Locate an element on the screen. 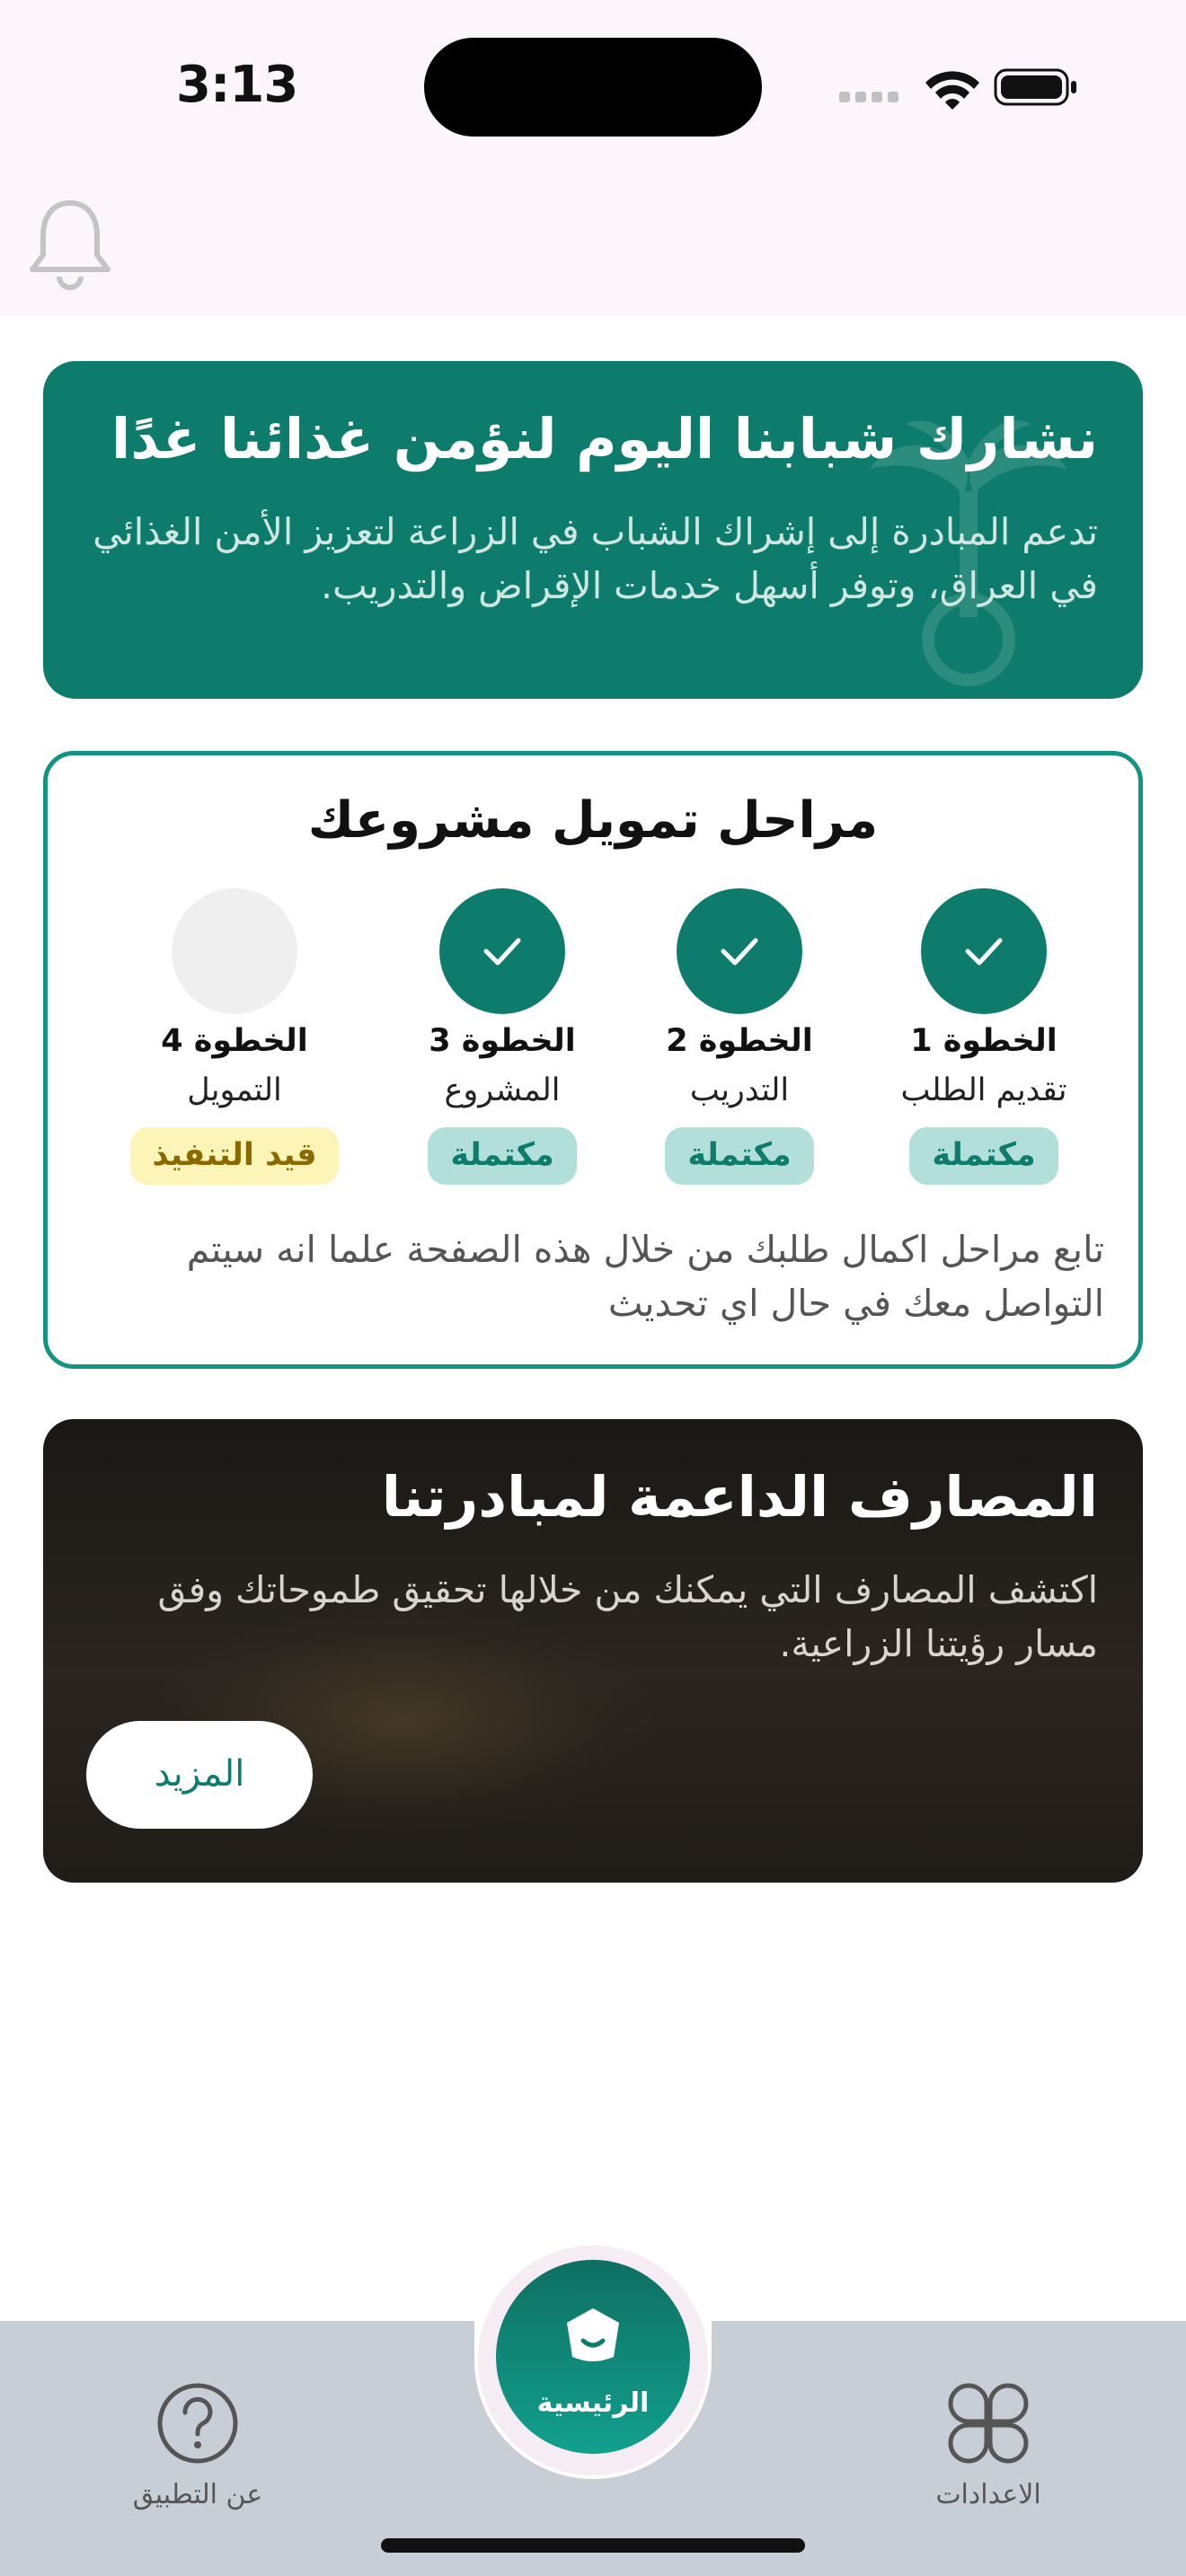  step-1-title: الخطوة 1 is located at coordinates (984, 1041).